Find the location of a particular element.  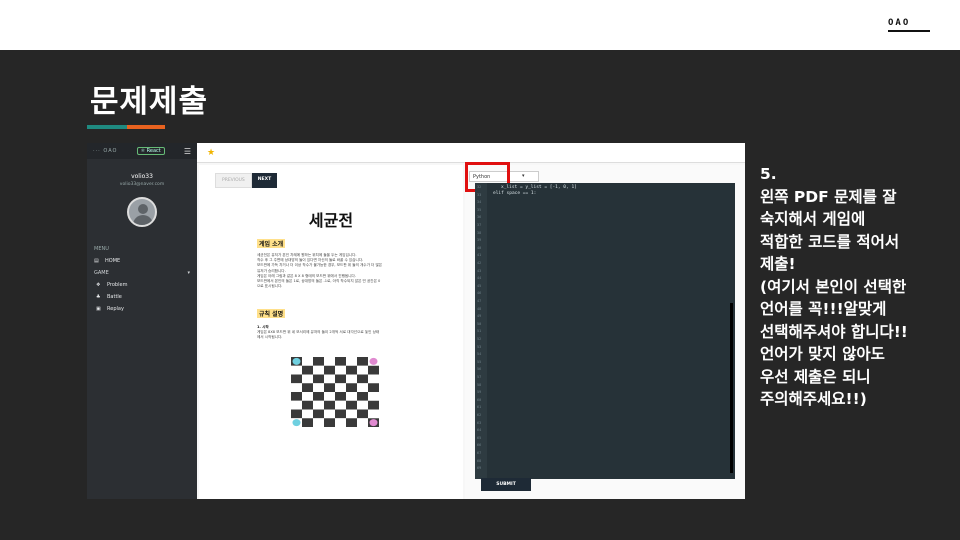

line-number: 65 is located at coordinates (479, 437).